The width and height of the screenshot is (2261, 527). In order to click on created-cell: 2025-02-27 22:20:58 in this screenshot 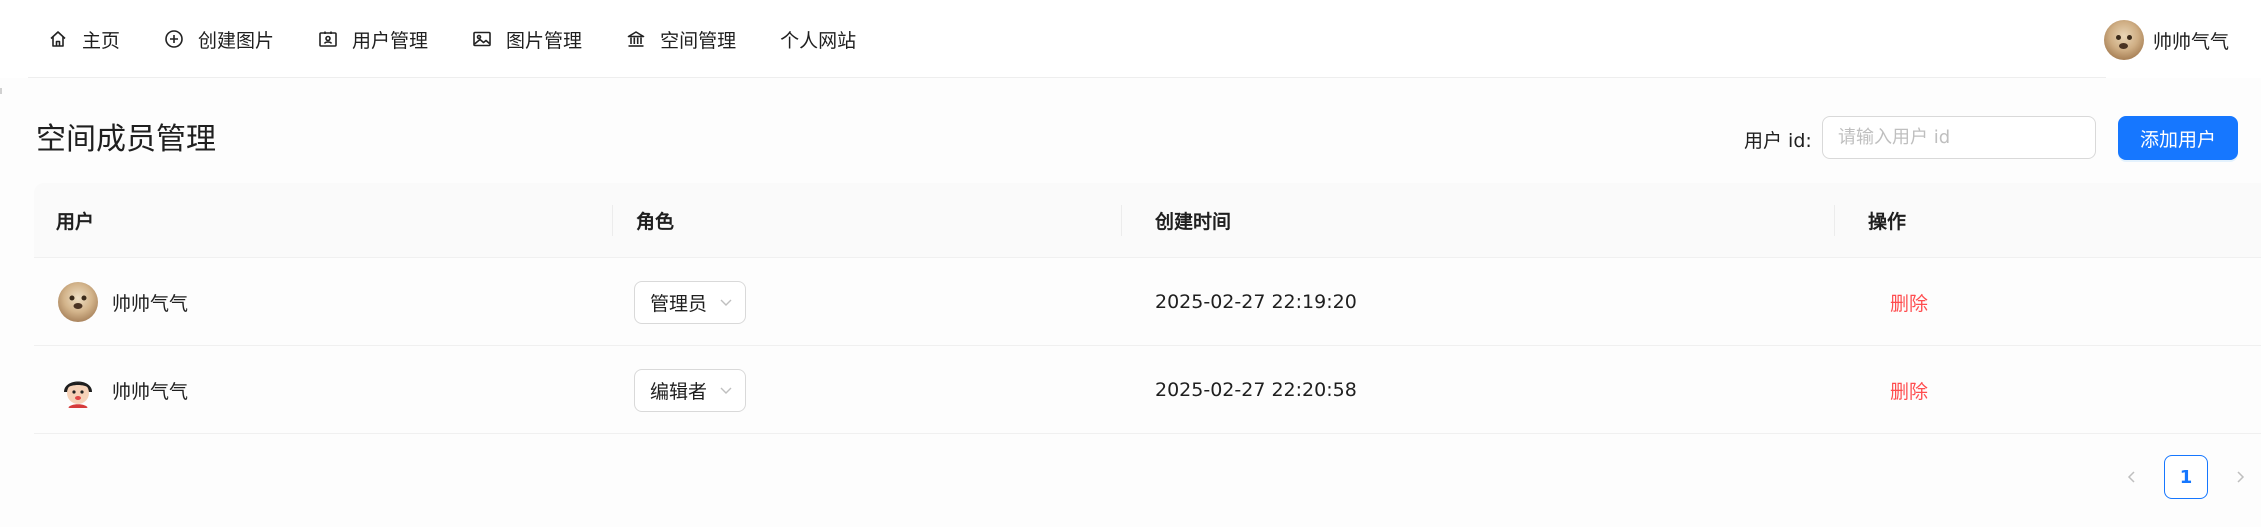, I will do `click(1256, 390)`.